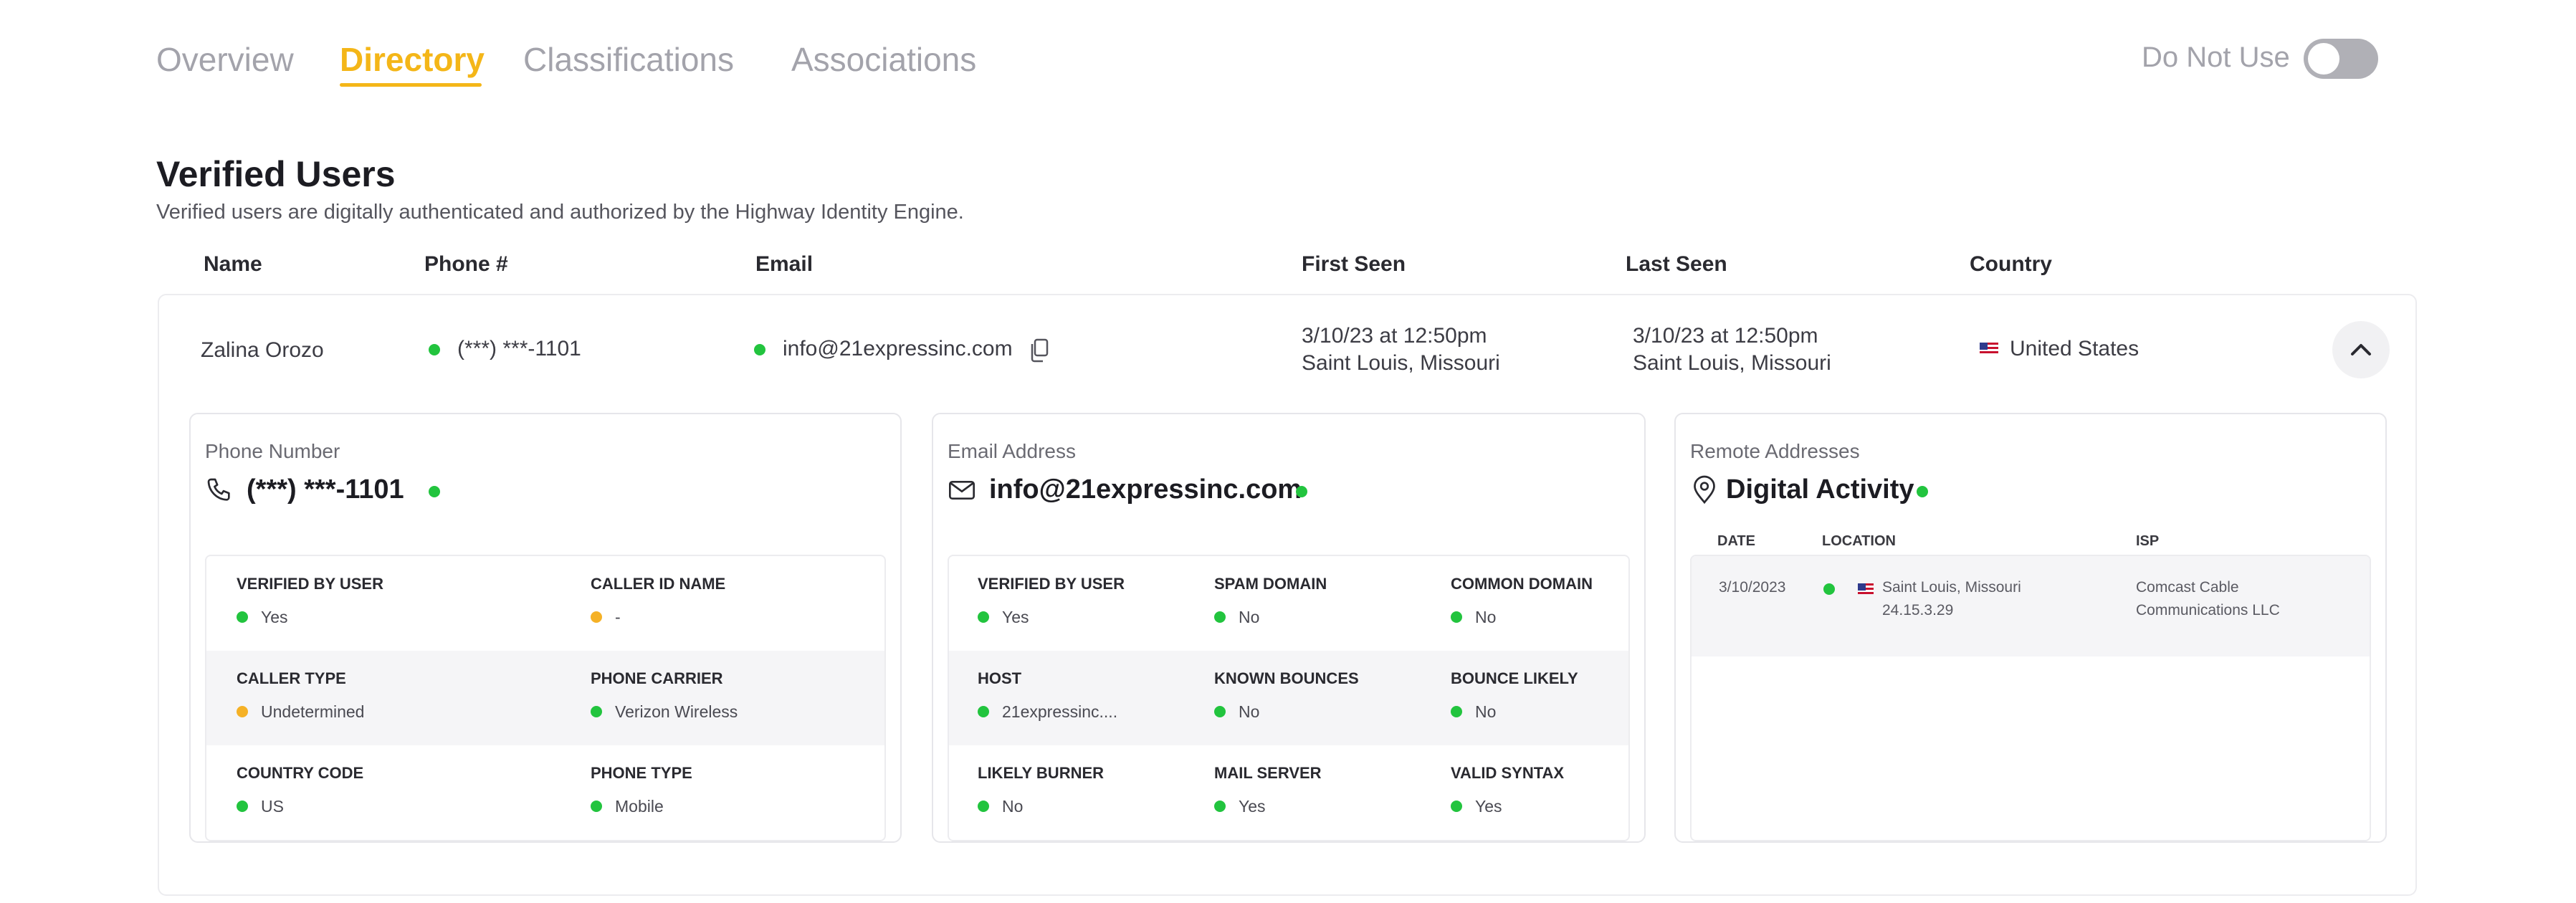 The width and height of the screenshot is (2576, 903). Describe the element at coordinates (411, 85) in the screenshot. I see `active-tab-indicator` at that location.